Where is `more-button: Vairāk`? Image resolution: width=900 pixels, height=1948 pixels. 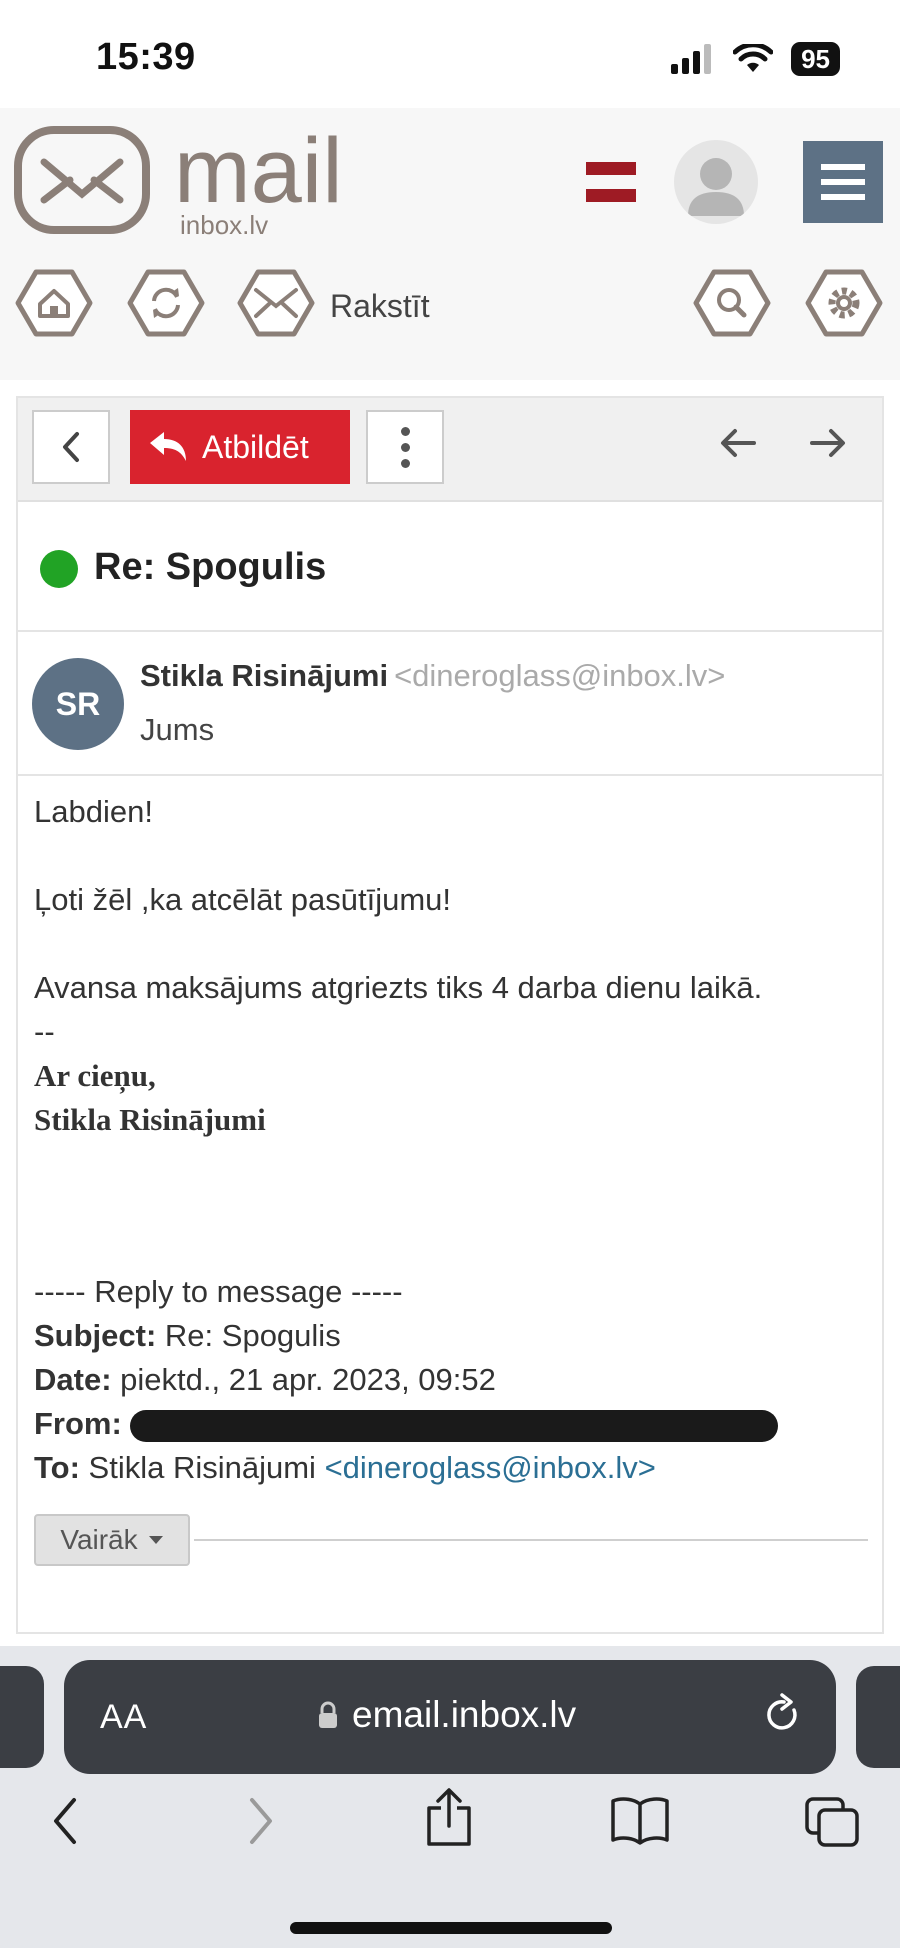 more-button: Vairāk is located at coordinates (112, 1540).